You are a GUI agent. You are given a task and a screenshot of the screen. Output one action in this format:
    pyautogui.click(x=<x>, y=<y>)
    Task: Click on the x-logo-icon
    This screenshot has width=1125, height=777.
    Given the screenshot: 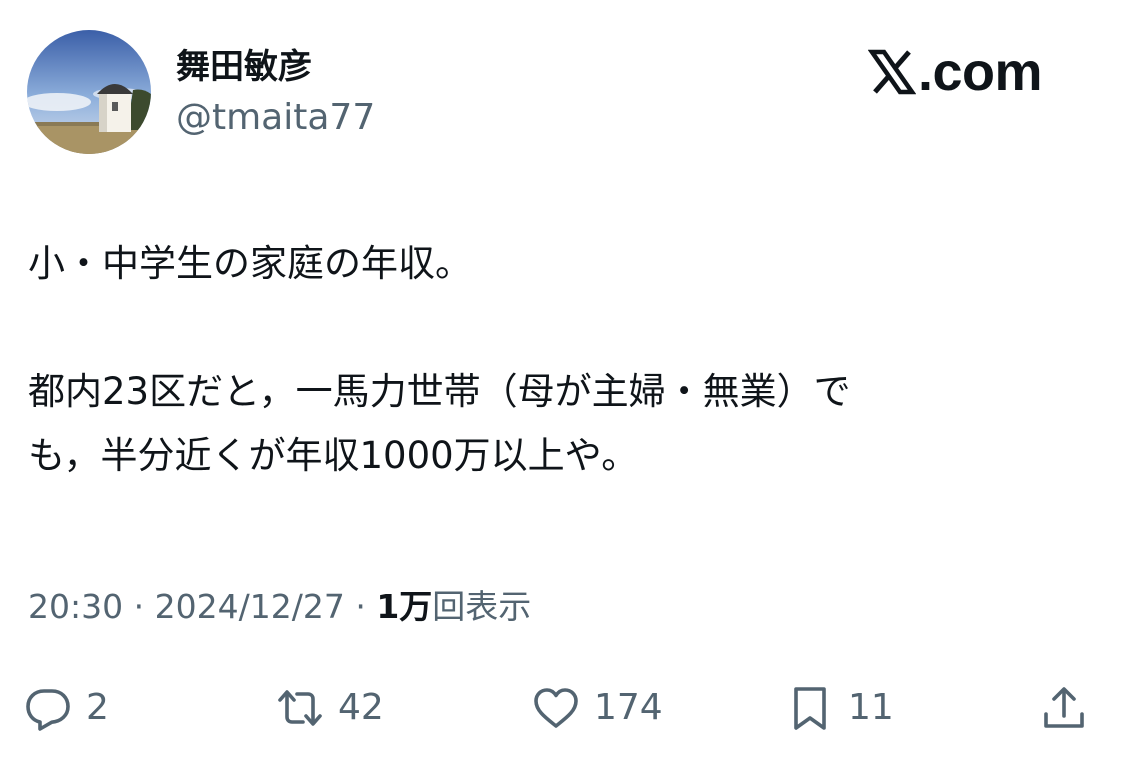 What is the action you would take?
    pyautogui.click(x=892, y=72)
    